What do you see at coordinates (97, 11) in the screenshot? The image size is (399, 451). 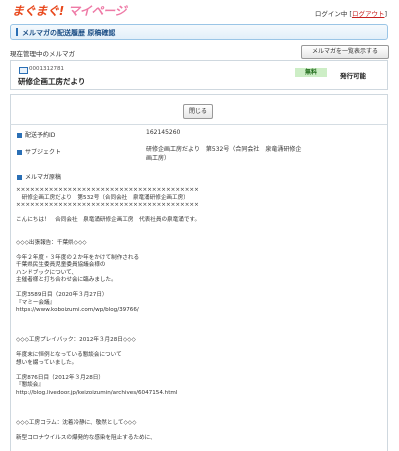 I see `logo-sub: マイページ` at bounding box center [97, 11].